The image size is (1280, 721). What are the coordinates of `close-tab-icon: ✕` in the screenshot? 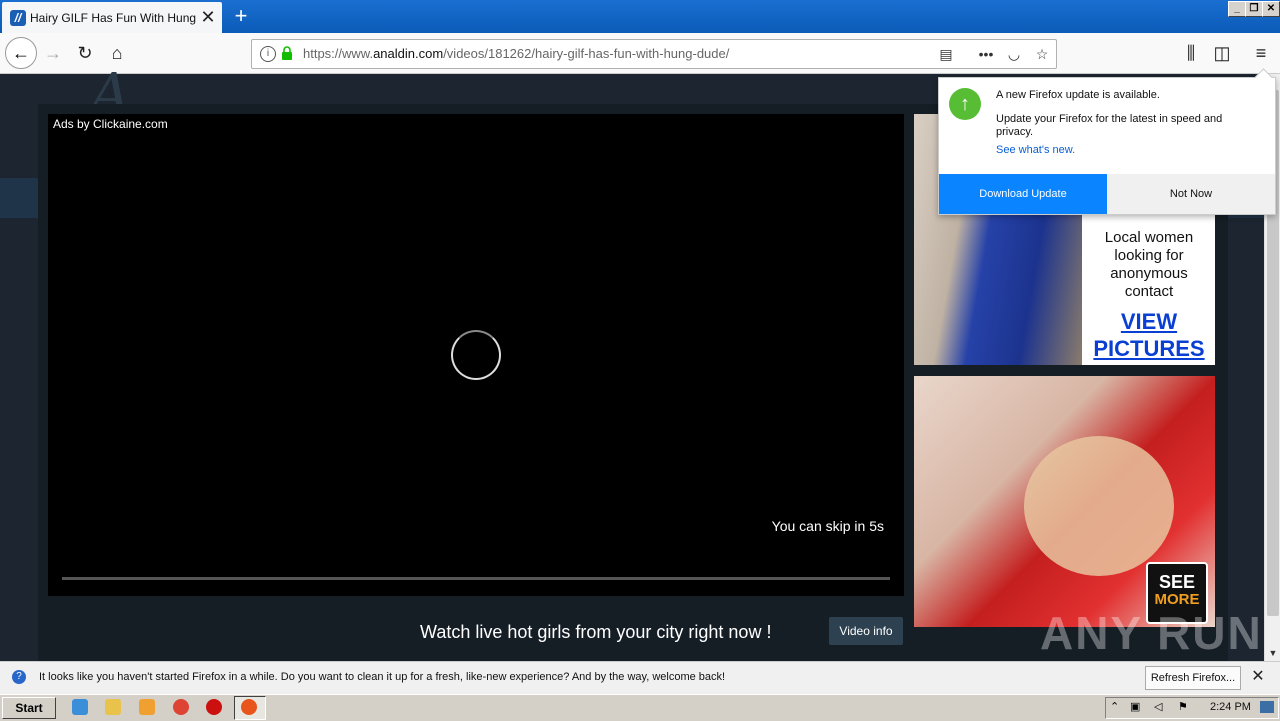 It's located at (208, 17).